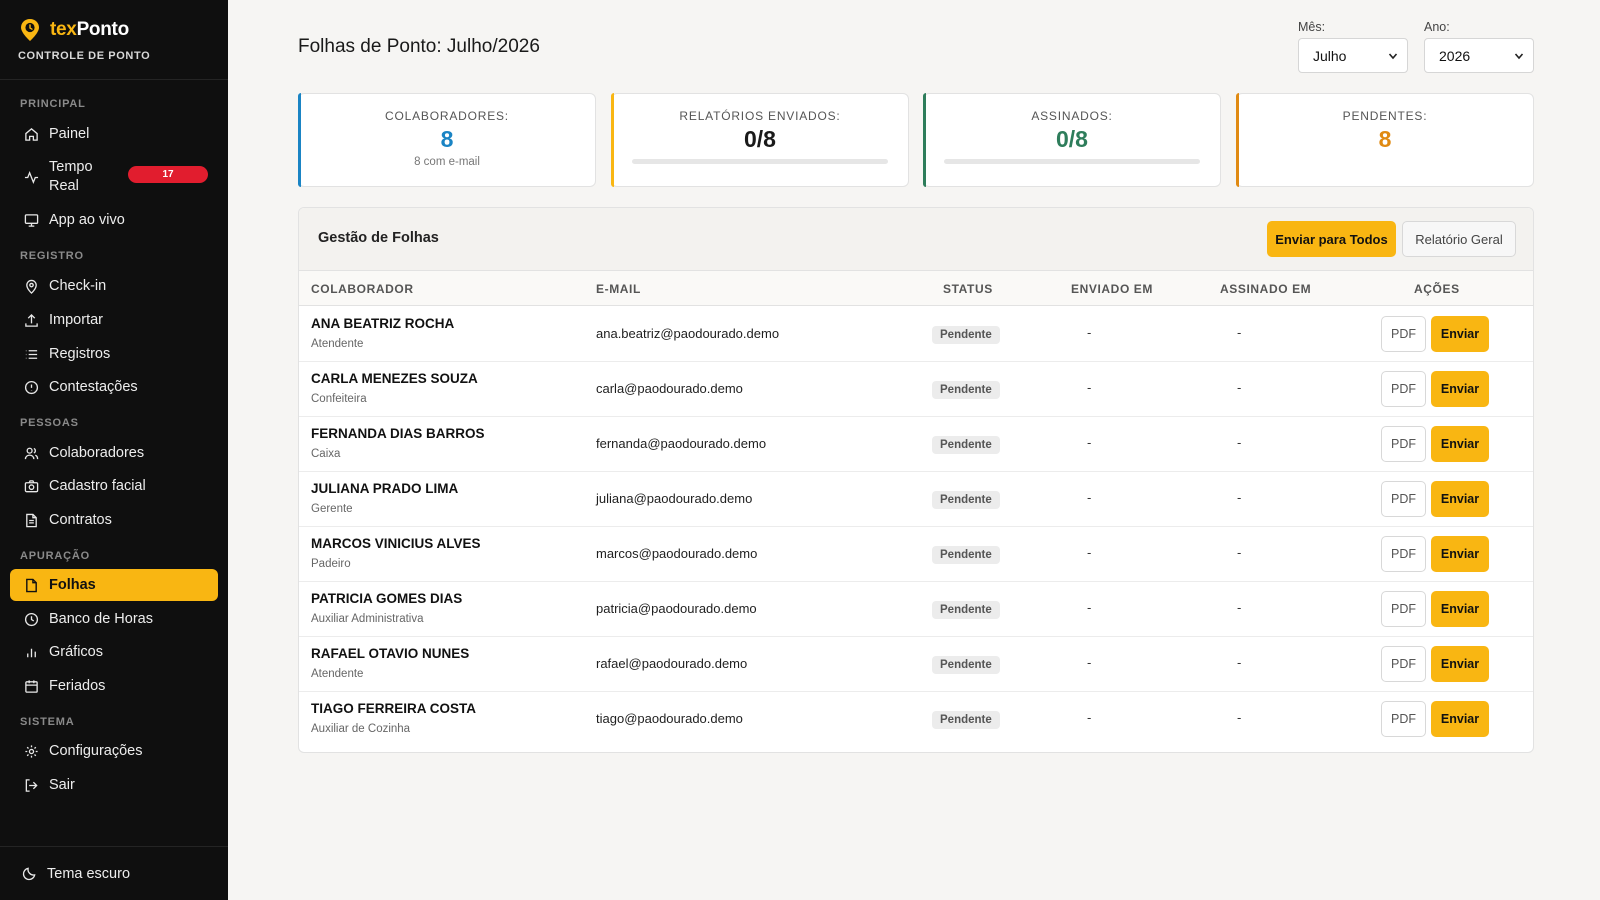  Describe the element at coordinates (1479, 55) in the screenshot. I see `year-select: 2026` at that location.